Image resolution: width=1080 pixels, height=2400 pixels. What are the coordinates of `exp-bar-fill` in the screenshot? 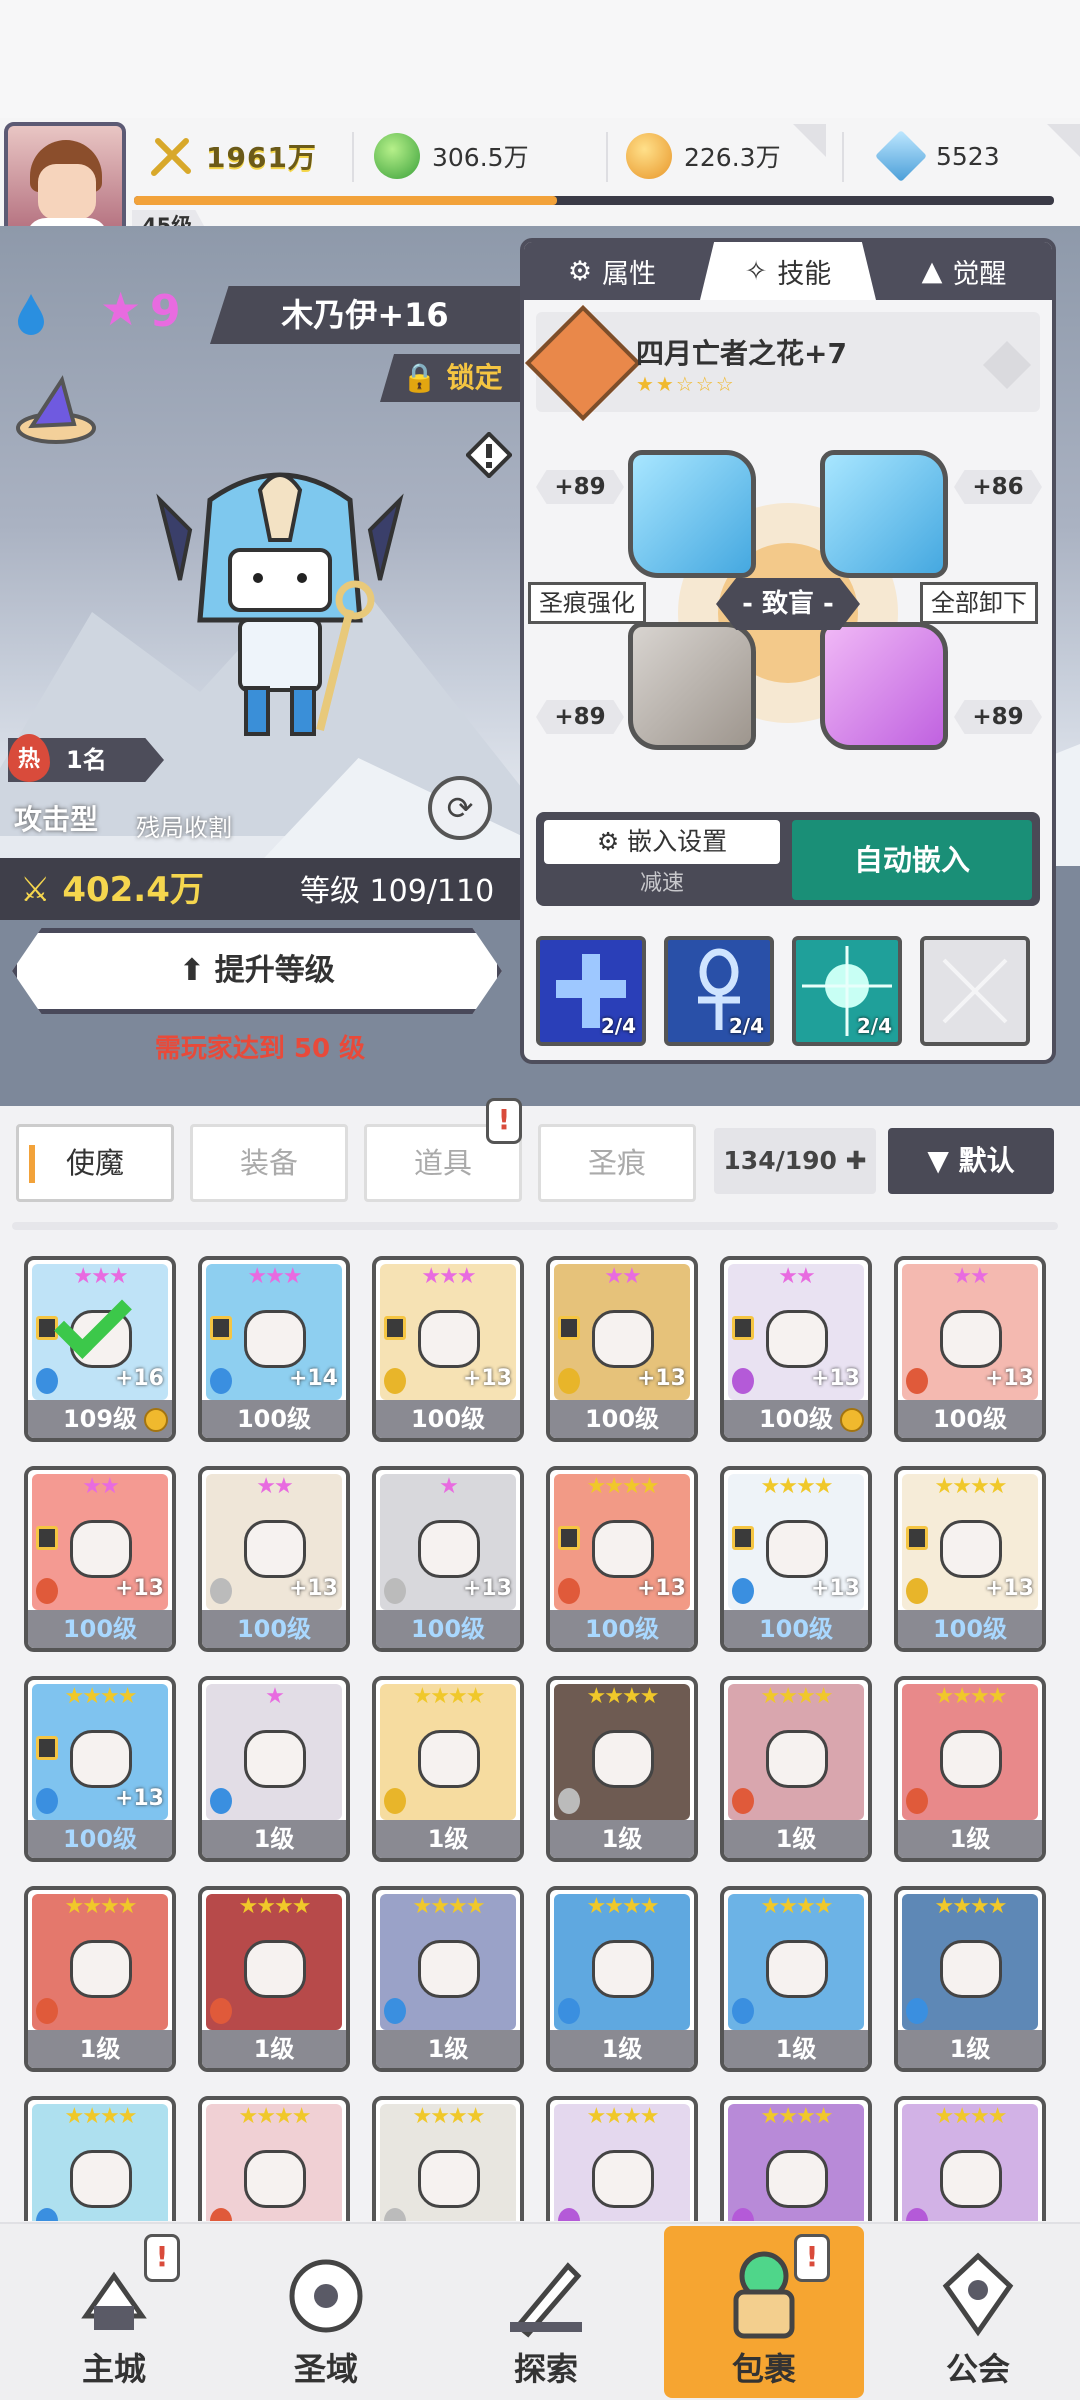 It's located at (346, 200).